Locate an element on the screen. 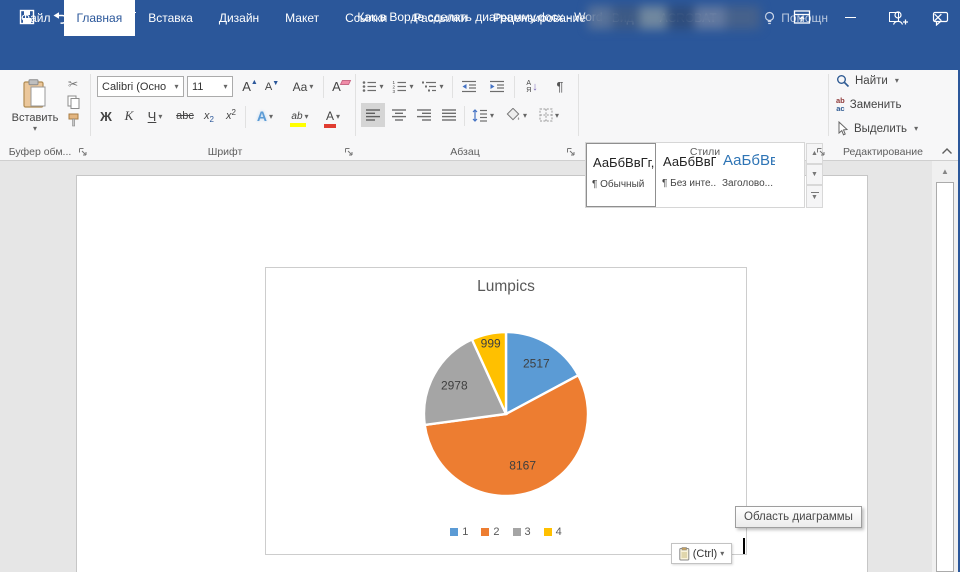 The height and width of the screenshot is (572, 960). font-name-combo: Calibri (Осно ▾ is located at coordinates (140, 86).